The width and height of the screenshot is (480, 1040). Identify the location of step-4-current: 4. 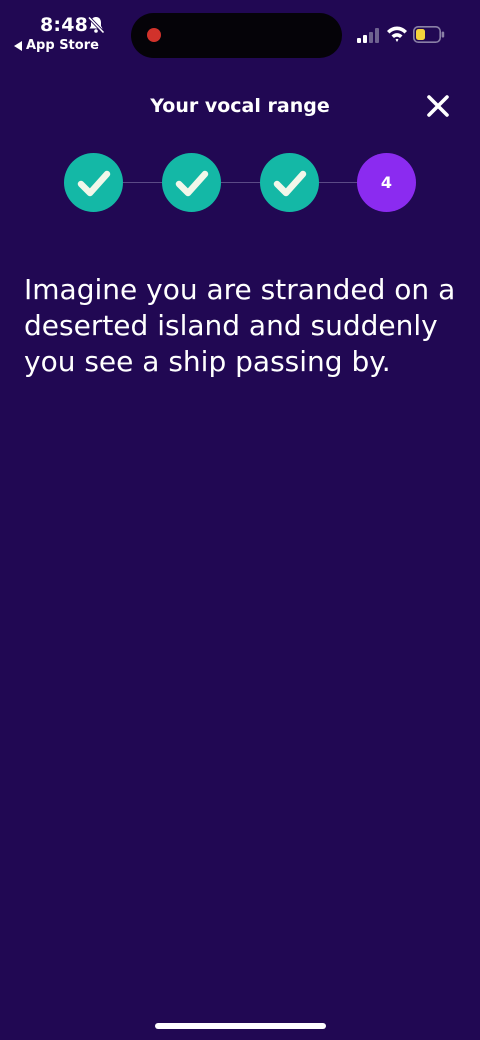
(386, 182).